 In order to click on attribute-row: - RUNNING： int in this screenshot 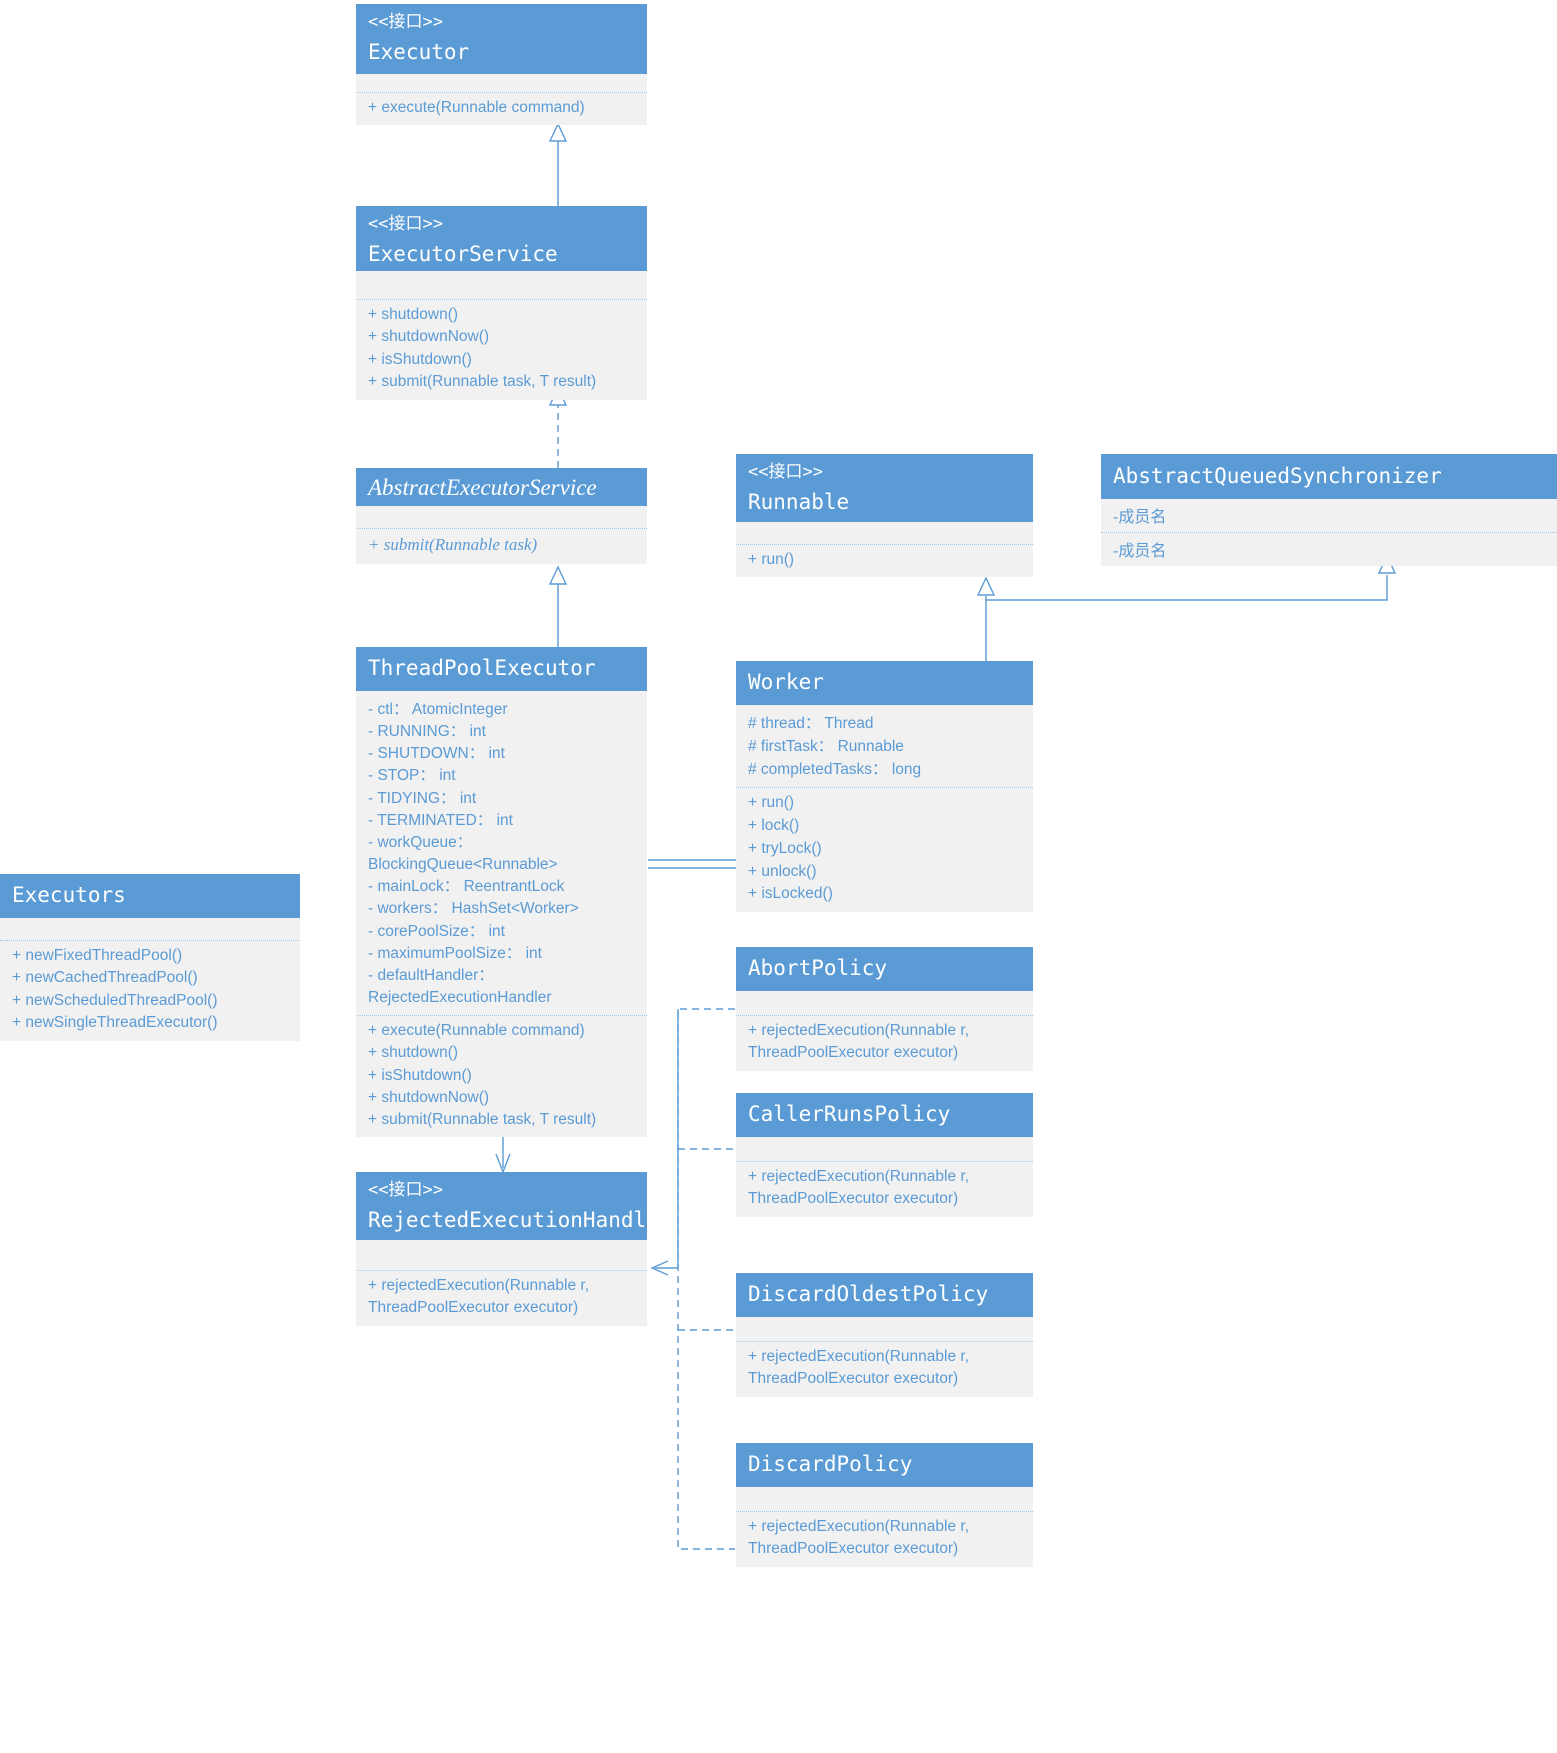, I will do `click(427, 732)`.